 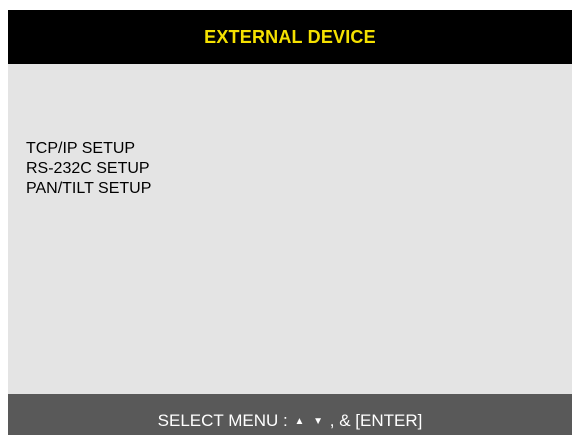 What do you see at coordinates (290, 421) in the screenshot?
I see `footer-hint: SELECT MENU : ▲ ▼ , & [ENTER]` at bounding box center [290, 421].